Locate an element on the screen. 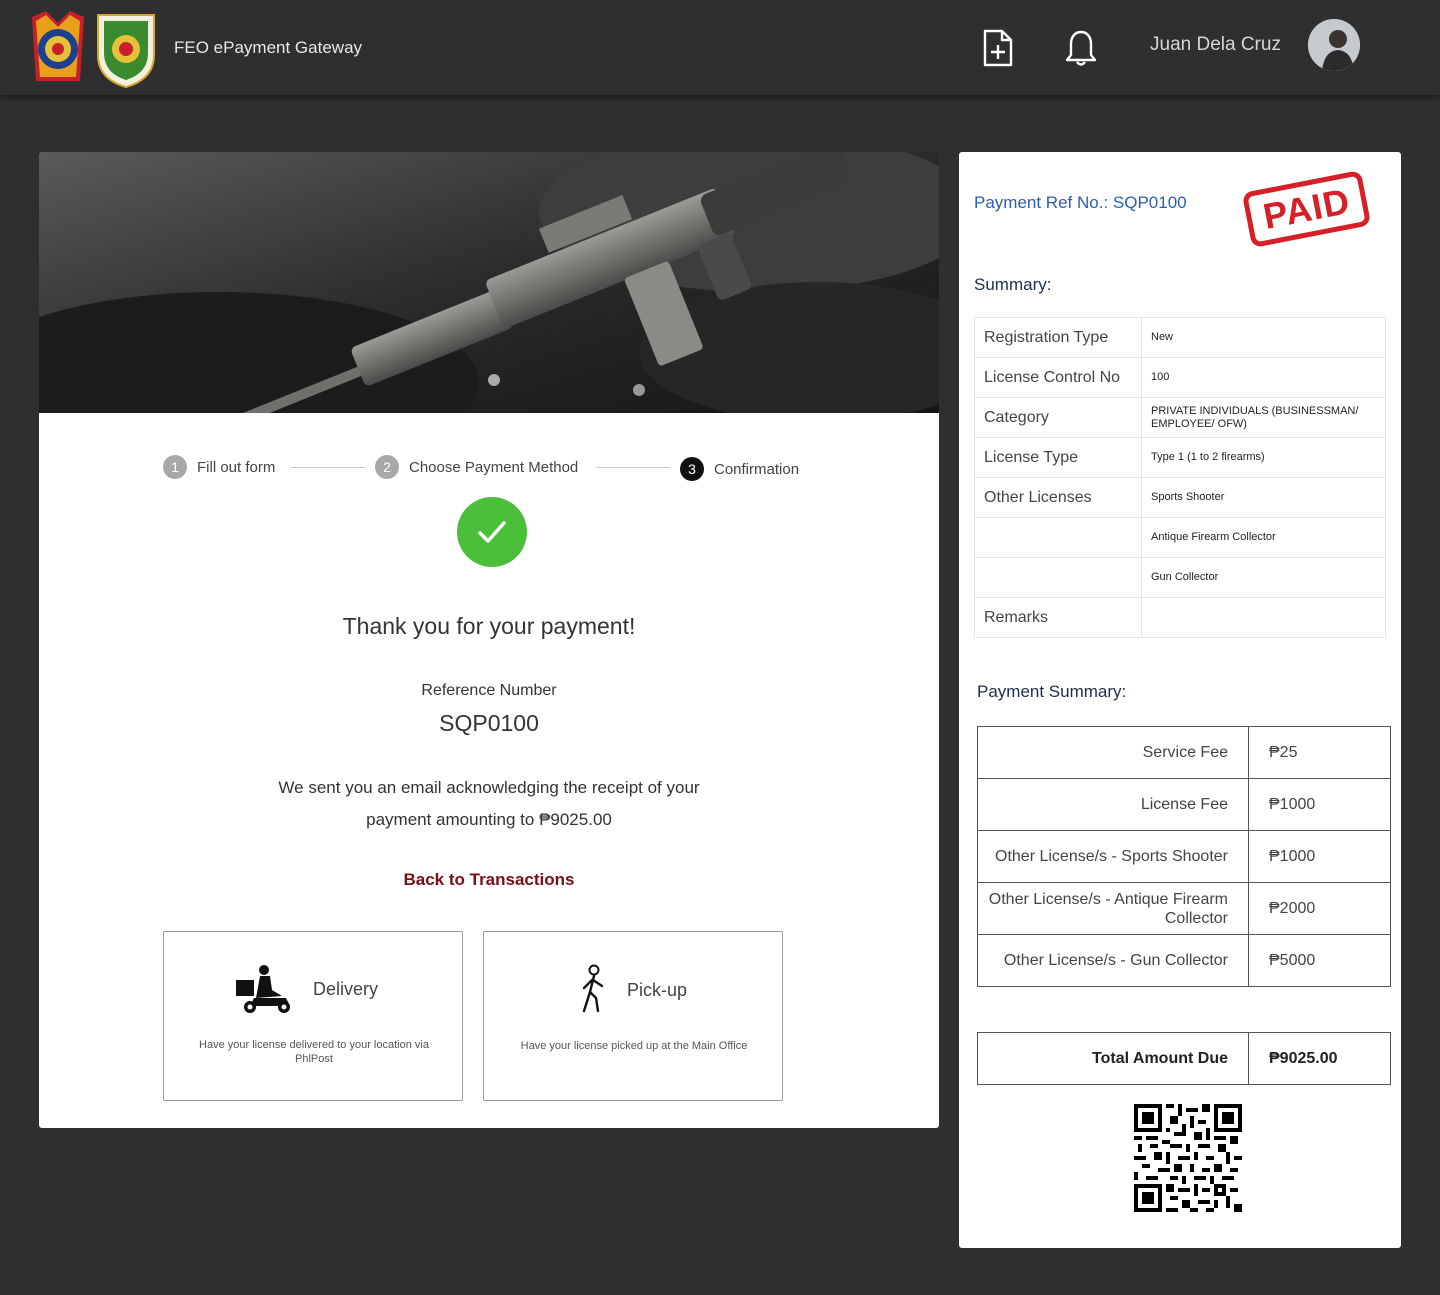 The image size is (1440, 1295). total-amount: ₱9025.00 is located at coordinates (1319, 1058).